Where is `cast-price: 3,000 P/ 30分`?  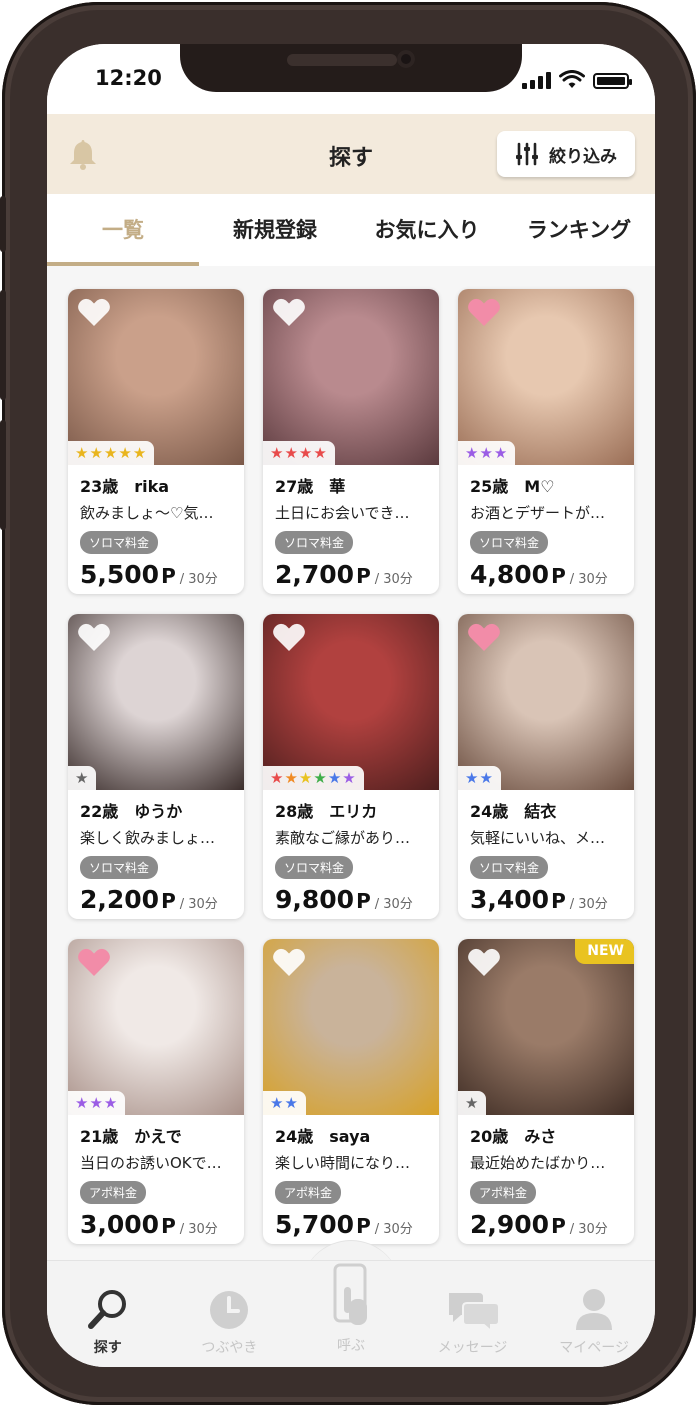
cast-price: 3,000 P/ 30分 is located at coordinates (158, 1224).